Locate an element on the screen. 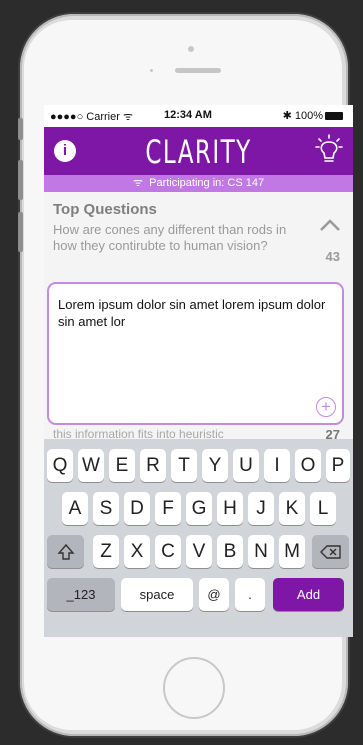 The height and width of the screenshot is (745, 363). key-i: I is located at coordinates (277, 465).